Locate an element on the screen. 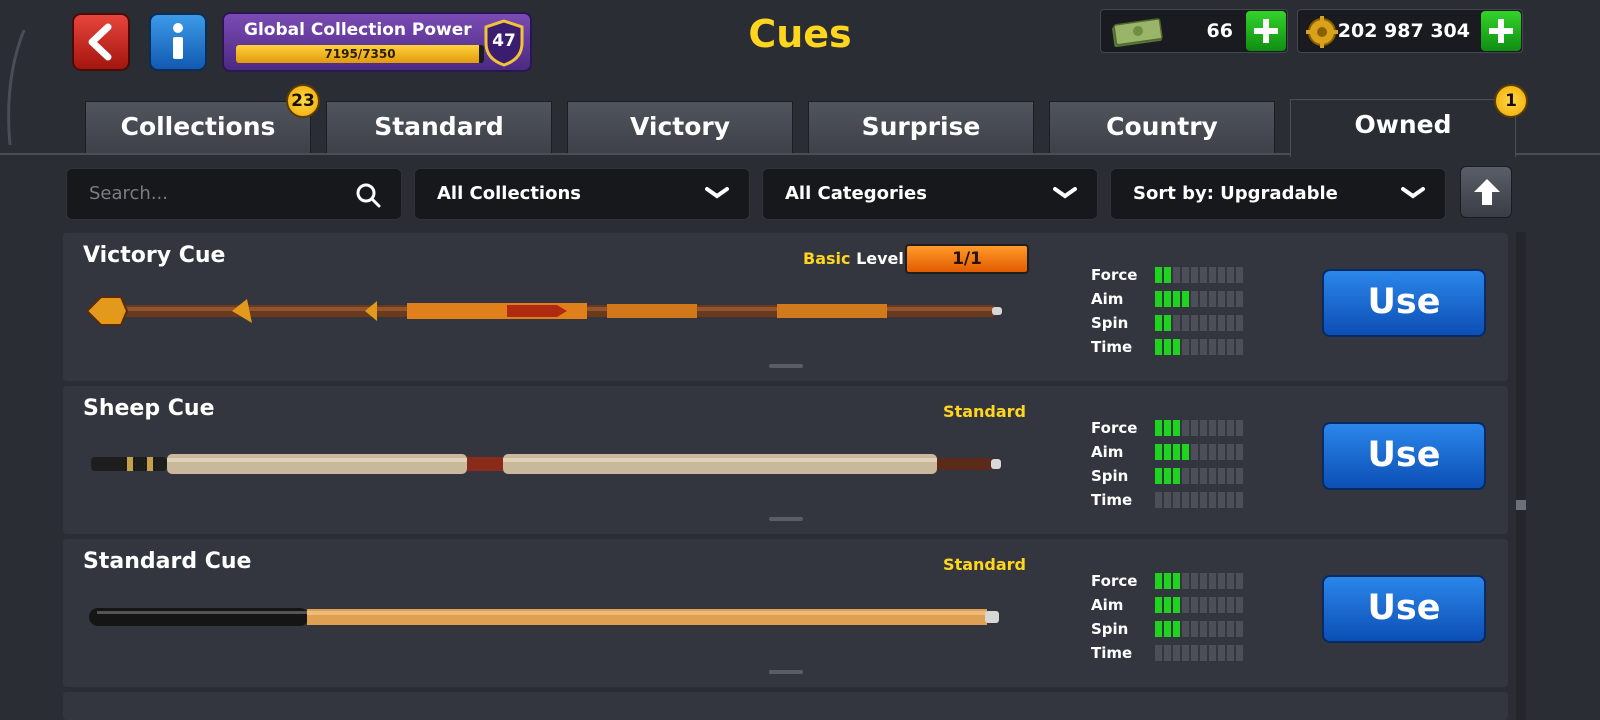 The width and height of the screenshot is (1600, 720). page-title: Cues is located at coordinates (800, 34).